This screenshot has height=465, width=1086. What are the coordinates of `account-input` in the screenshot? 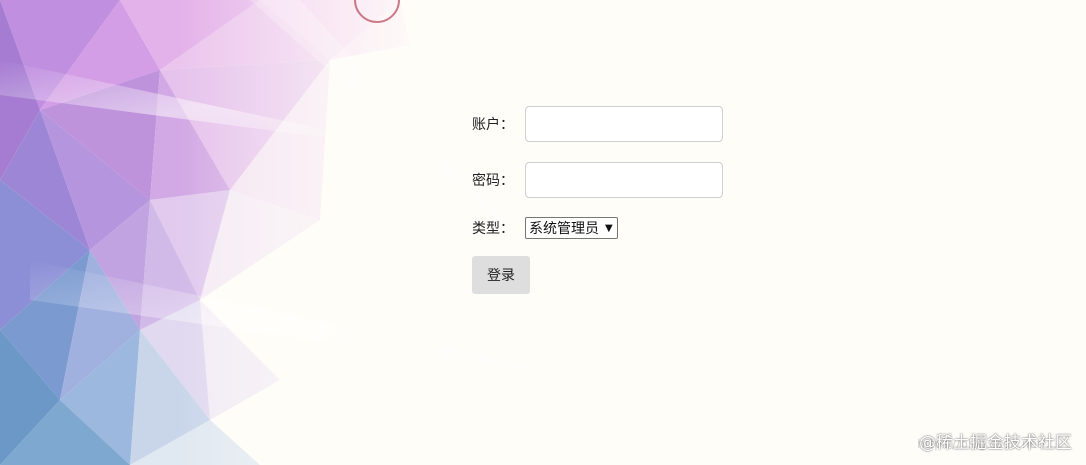 It's located at (624, 124).